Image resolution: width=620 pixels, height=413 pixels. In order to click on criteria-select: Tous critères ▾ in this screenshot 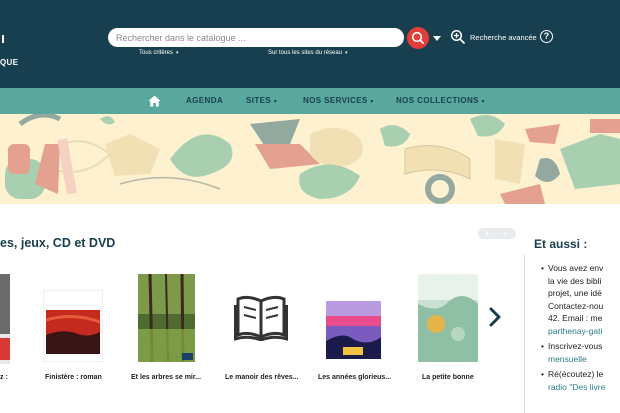, I will do `click(159, 53)`.